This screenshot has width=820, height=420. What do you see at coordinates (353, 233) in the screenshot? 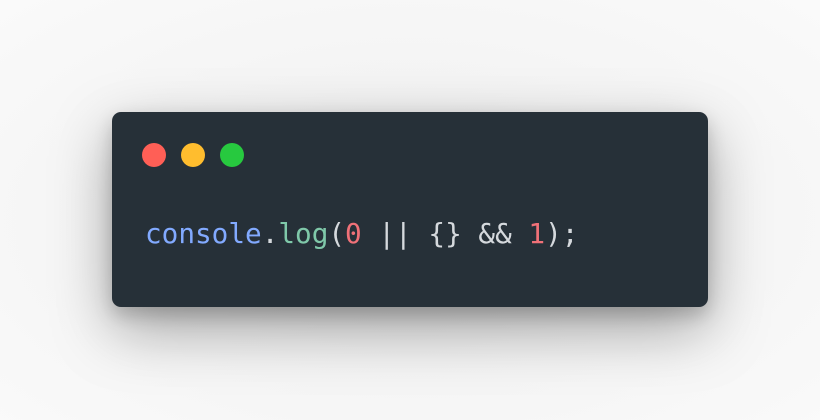
I see `token-zero: 0` at bounding box center [353, 233].